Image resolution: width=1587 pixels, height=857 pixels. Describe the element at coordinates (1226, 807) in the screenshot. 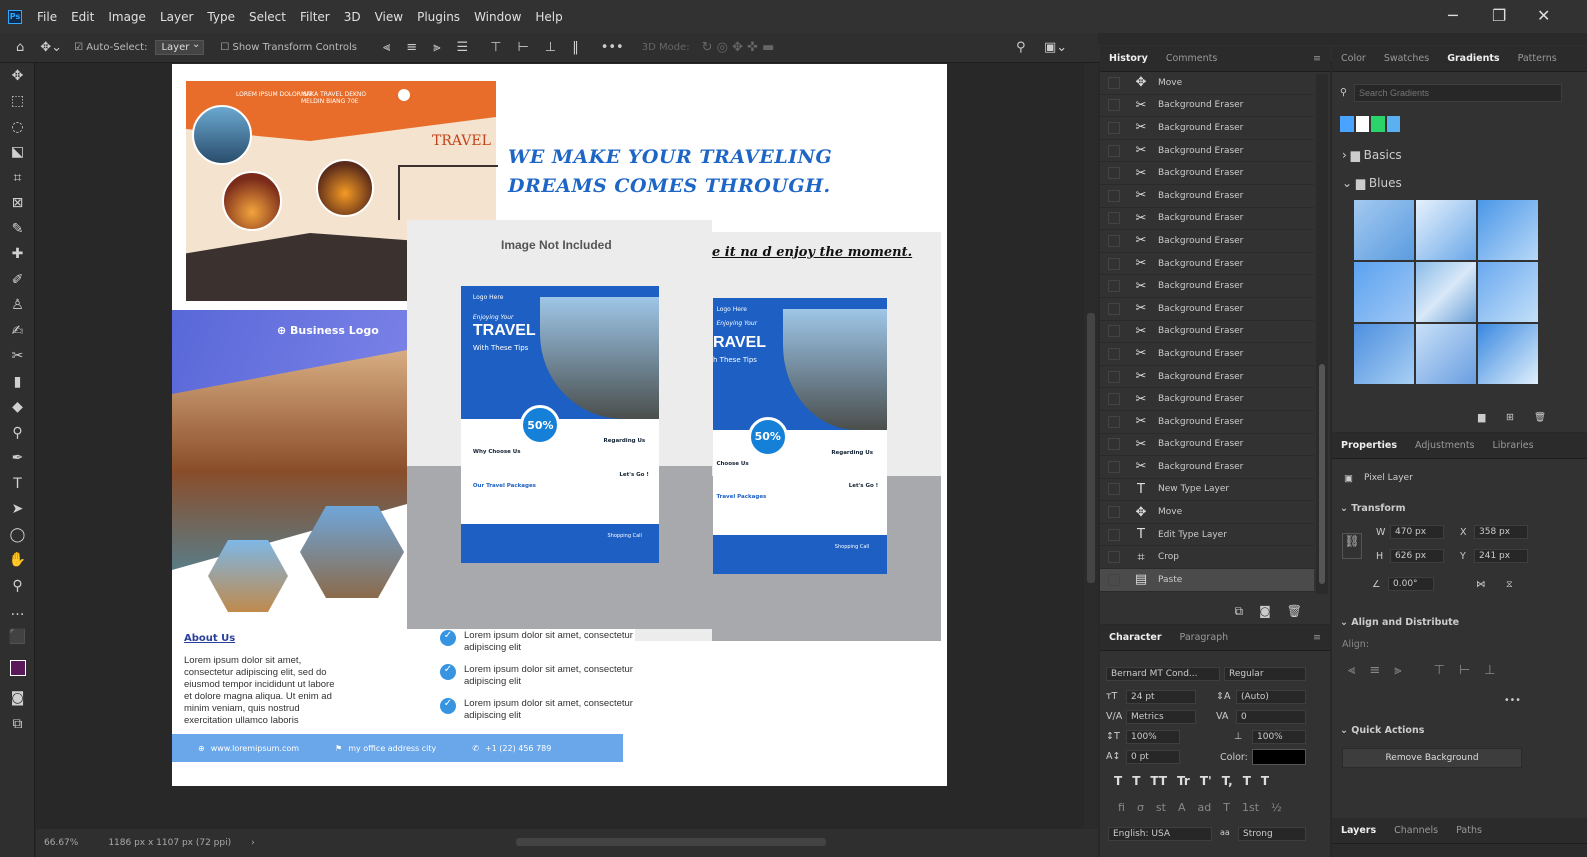

I see `opentype-button: T` at that location.